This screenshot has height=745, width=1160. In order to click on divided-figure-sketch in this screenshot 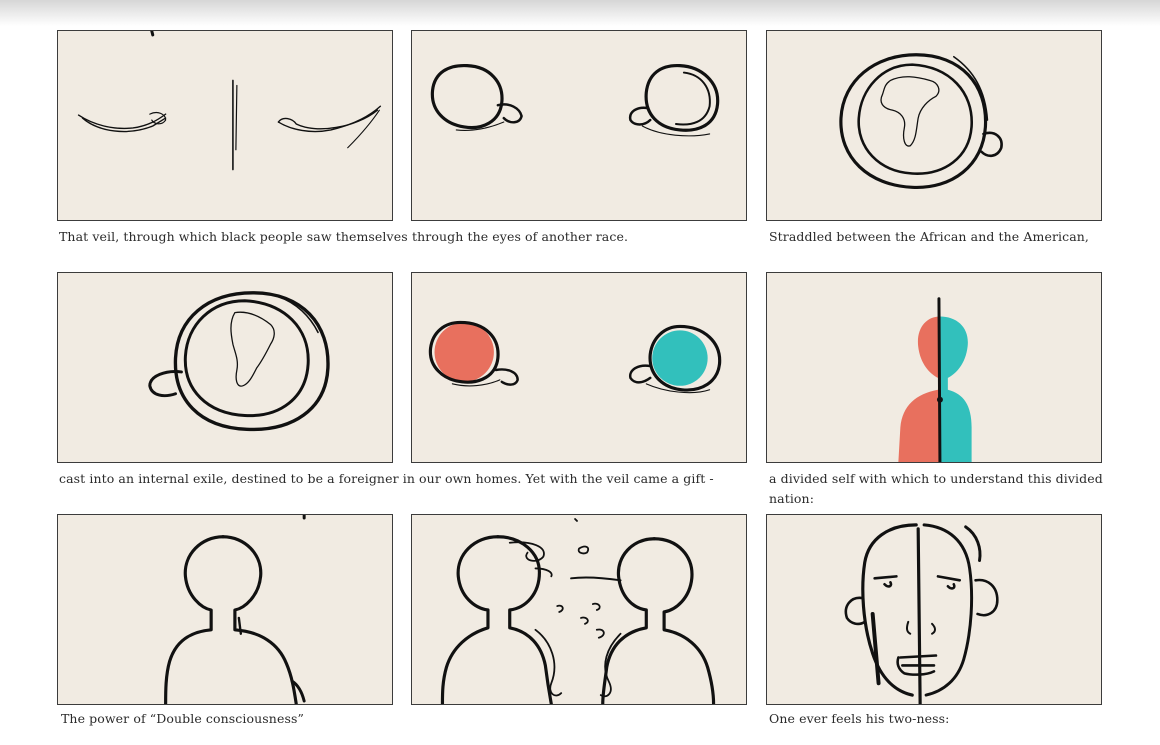, I will do `click(935, 379)`.